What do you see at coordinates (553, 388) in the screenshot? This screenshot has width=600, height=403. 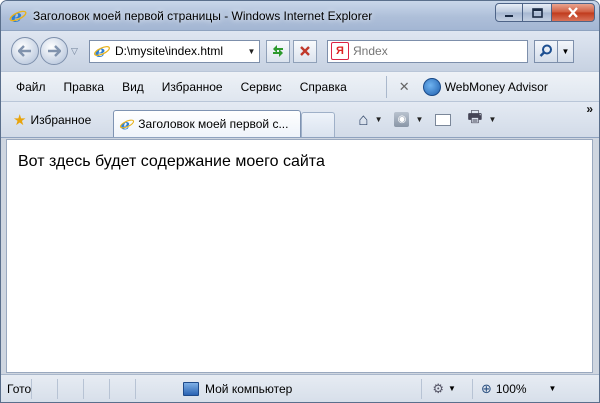 I see `zoom-dropdown-icon: ▼` at bounding box center [553, 388].